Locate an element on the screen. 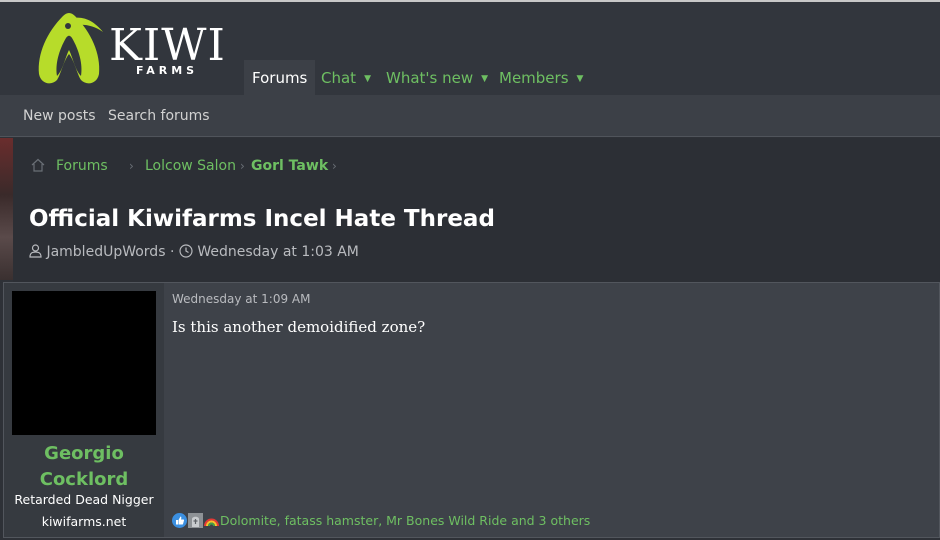 The width and height of the screenshot is (940, 540). rainbow-icon is located at coordinates (211, 522).